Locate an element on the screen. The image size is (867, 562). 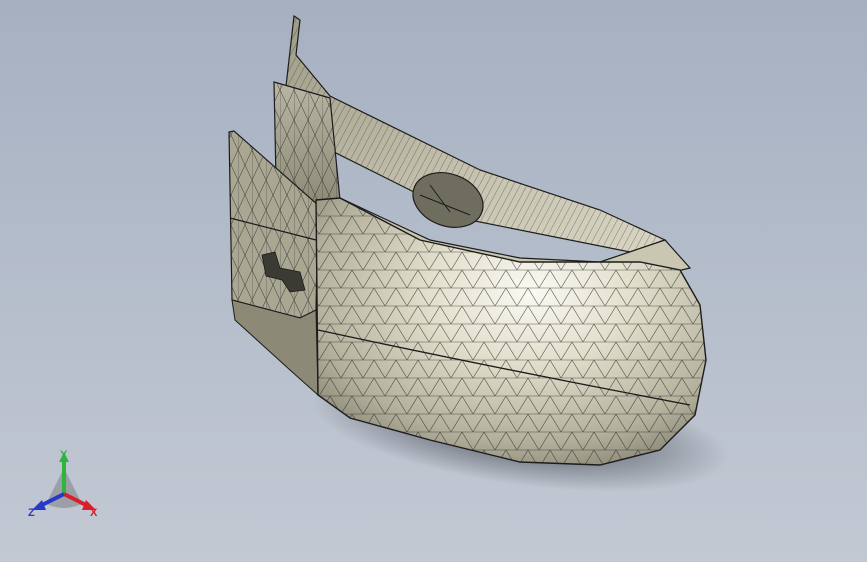
triad-y-label: Y is located at coordinates (64, 455).